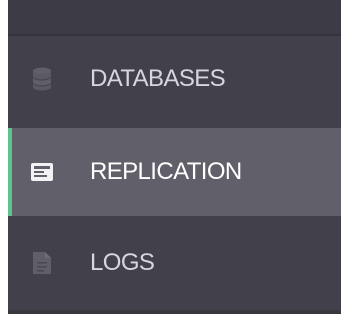  I want to click on sidebar-item-label: LOGS, so click(122, 262).